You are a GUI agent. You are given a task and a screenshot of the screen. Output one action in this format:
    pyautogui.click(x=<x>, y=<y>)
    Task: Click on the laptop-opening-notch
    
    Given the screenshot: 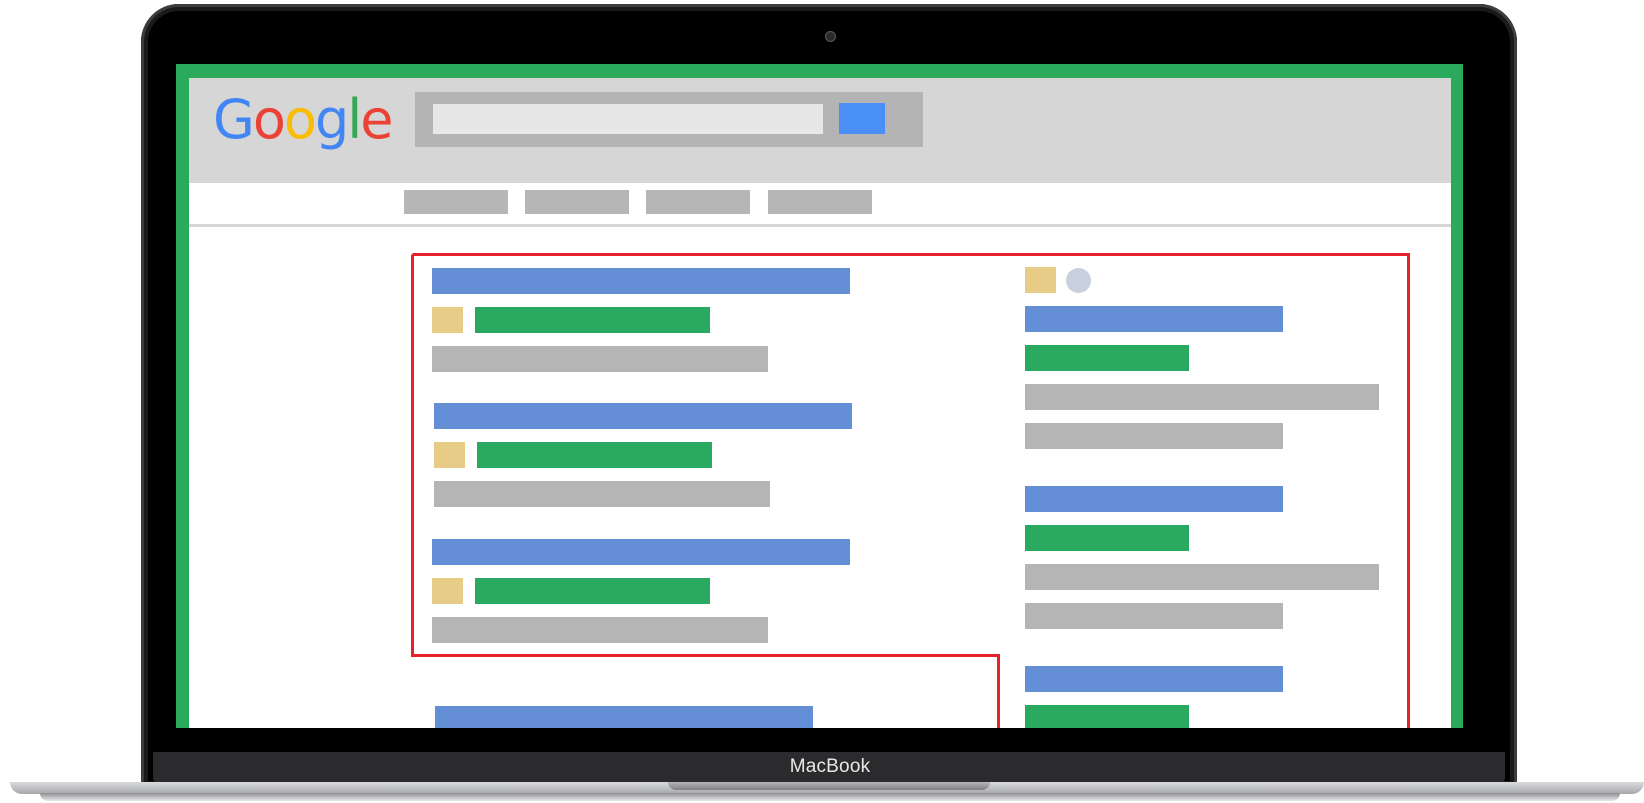 What is the action you would take?
    pyautogui.click(x=829, y=786)
    